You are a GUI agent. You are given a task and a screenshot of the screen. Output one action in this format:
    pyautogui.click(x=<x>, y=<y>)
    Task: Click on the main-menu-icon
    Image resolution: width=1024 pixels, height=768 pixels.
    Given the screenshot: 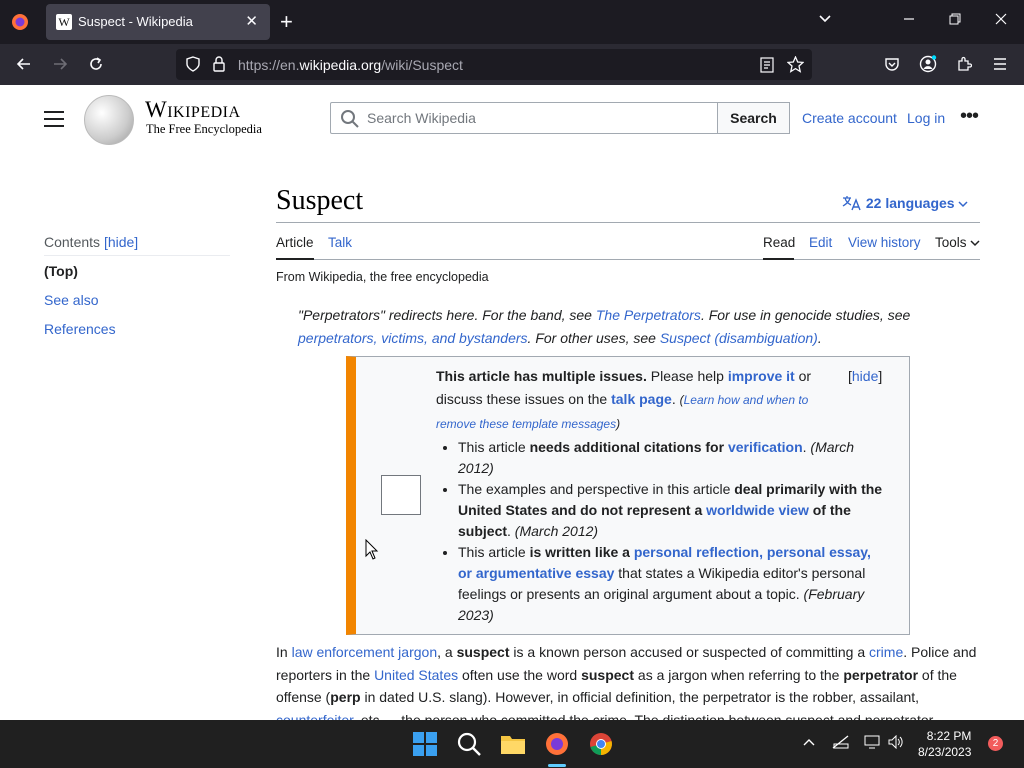 What is the action you would take?
    pyautogui.click(x=54, y=121)
    